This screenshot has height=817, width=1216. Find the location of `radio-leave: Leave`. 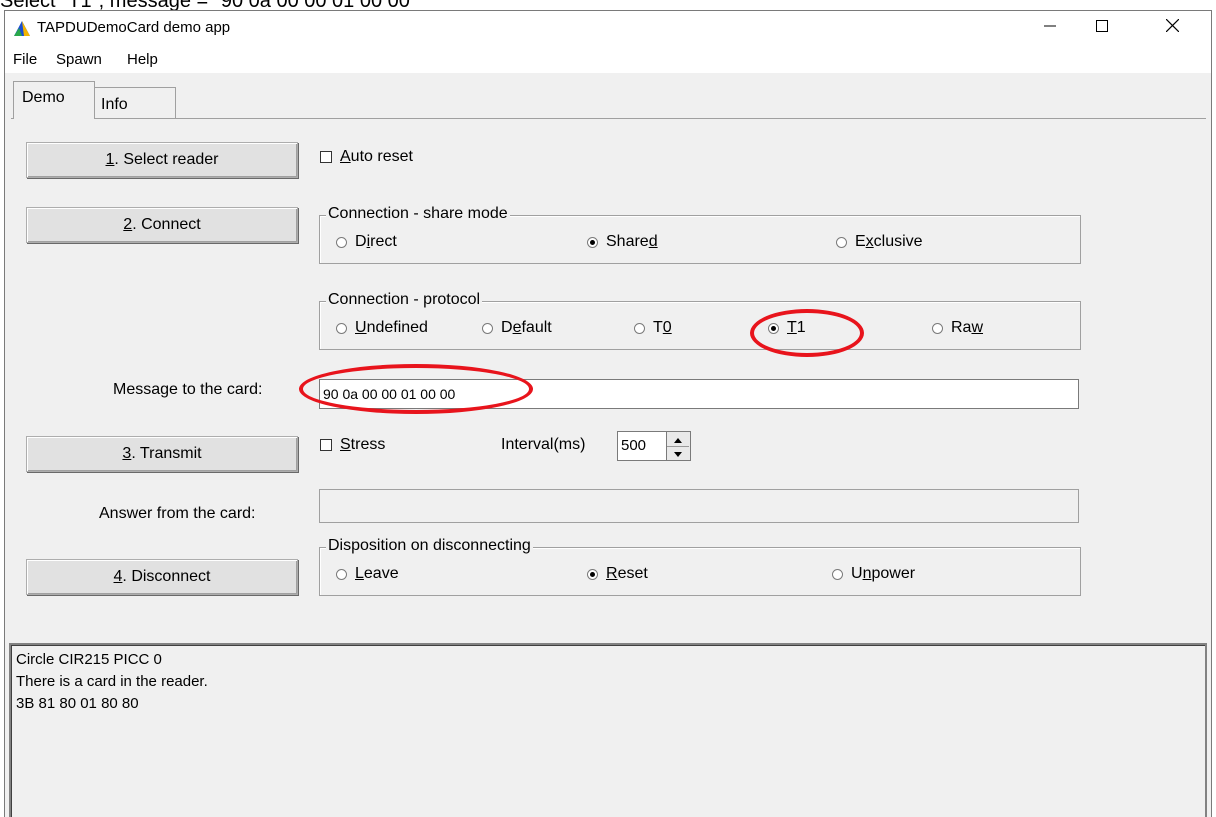

radio-leave: Leave is located at coordinates (367, 574).